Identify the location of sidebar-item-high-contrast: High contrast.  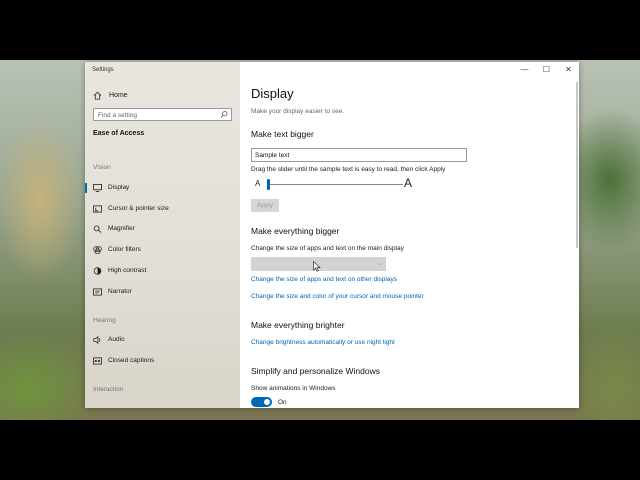
(162, 271).